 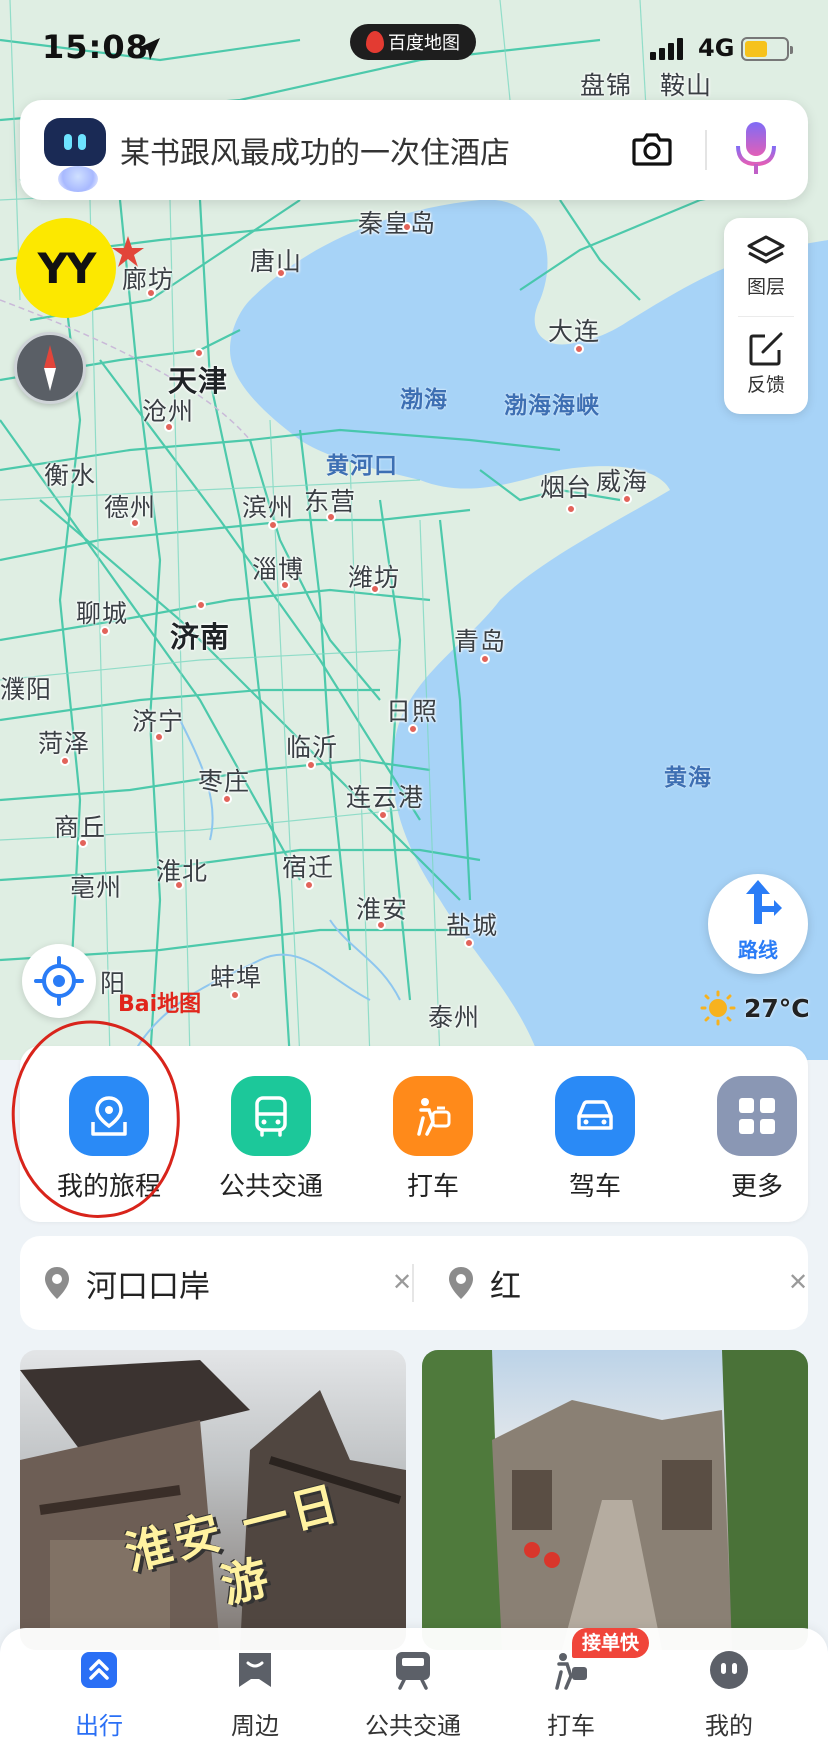 What do you see at coordinates (213, 1500) in the screenshot?
I see `travel-card: 淮安 一日游` at bounding box center [213, 1500].